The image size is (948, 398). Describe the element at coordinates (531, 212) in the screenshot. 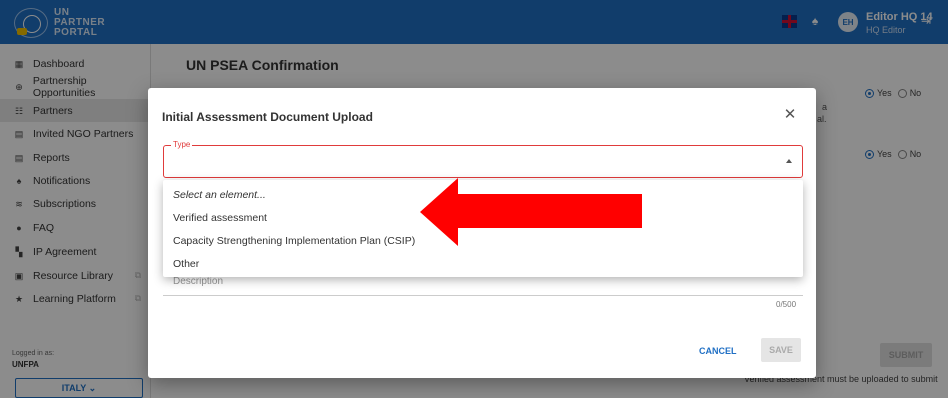

I see `annotation-arrow-icon` at that location.